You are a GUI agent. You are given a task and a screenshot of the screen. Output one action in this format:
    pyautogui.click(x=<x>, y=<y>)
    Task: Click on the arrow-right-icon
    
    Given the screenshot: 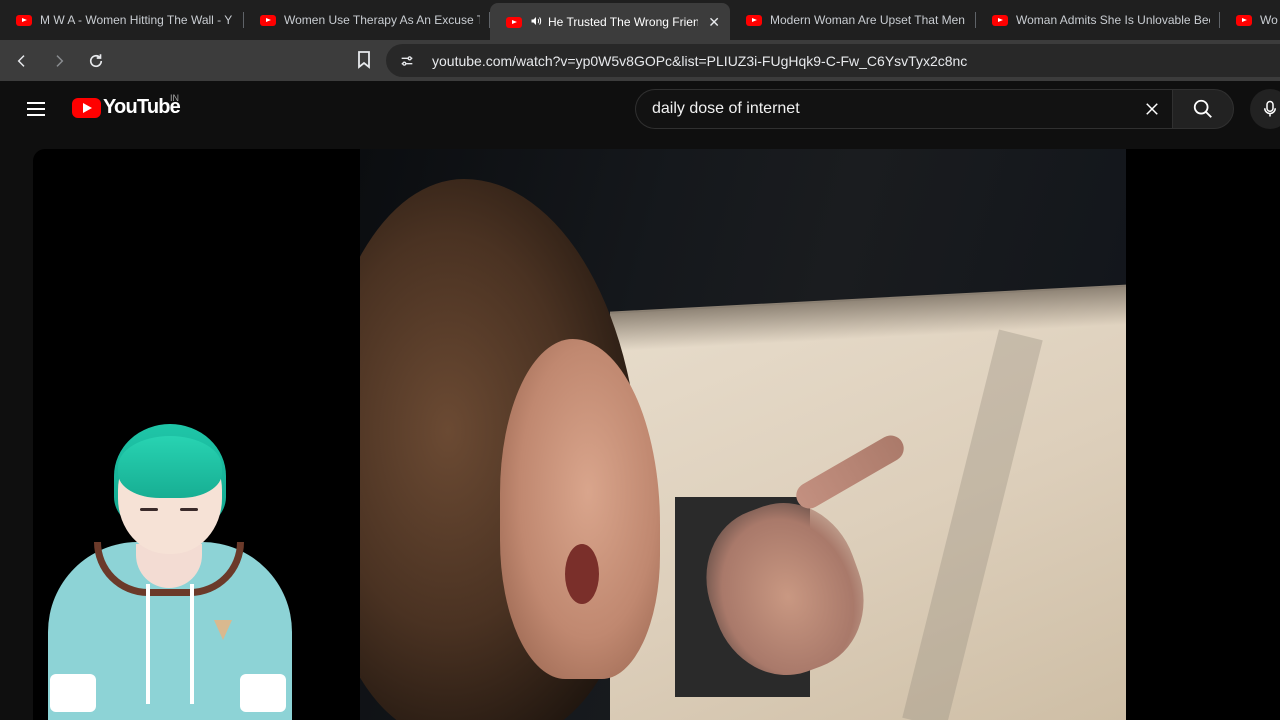 What is the action you would take?
    pyautogui.click(x=60, y=60)
    